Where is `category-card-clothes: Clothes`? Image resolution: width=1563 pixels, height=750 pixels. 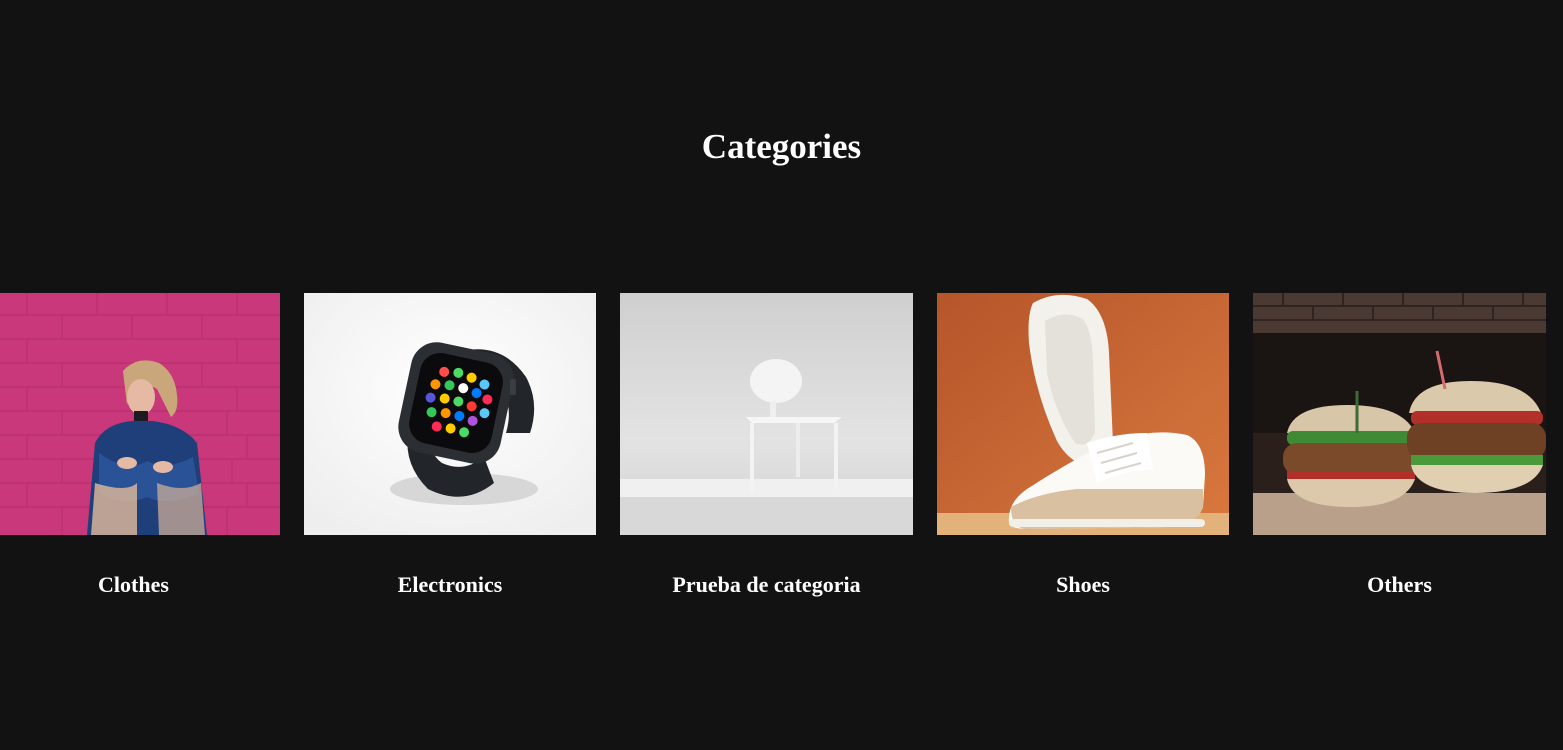 category-card-clothes: Clothes is located at coordinates (140, 453).